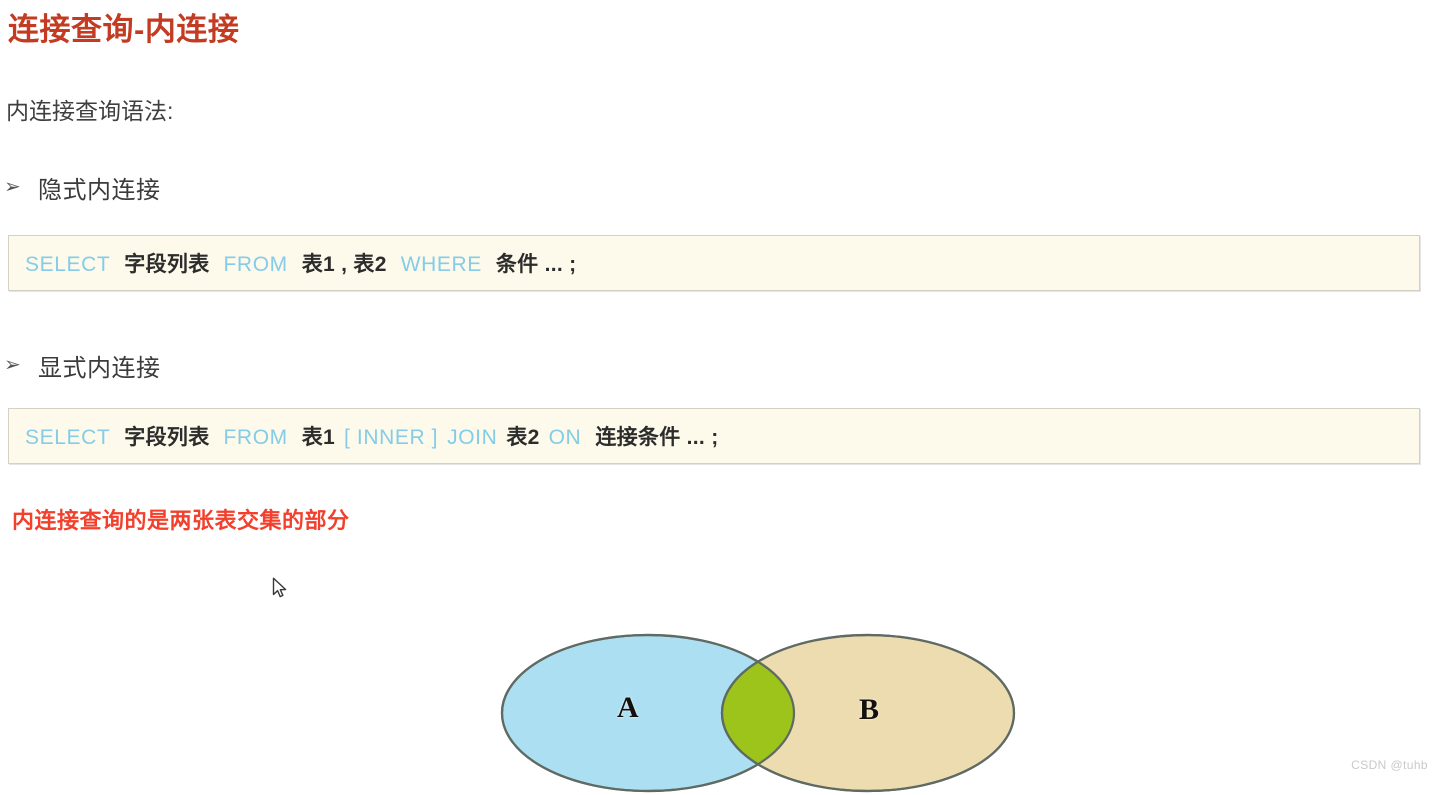 The width and height of the screenshot is (1436, 795). What do you see at coordinates (1389, 765) in the screenshot?
I see `watermark: CSDN @tuhb` at bounding box center [1389, 765].